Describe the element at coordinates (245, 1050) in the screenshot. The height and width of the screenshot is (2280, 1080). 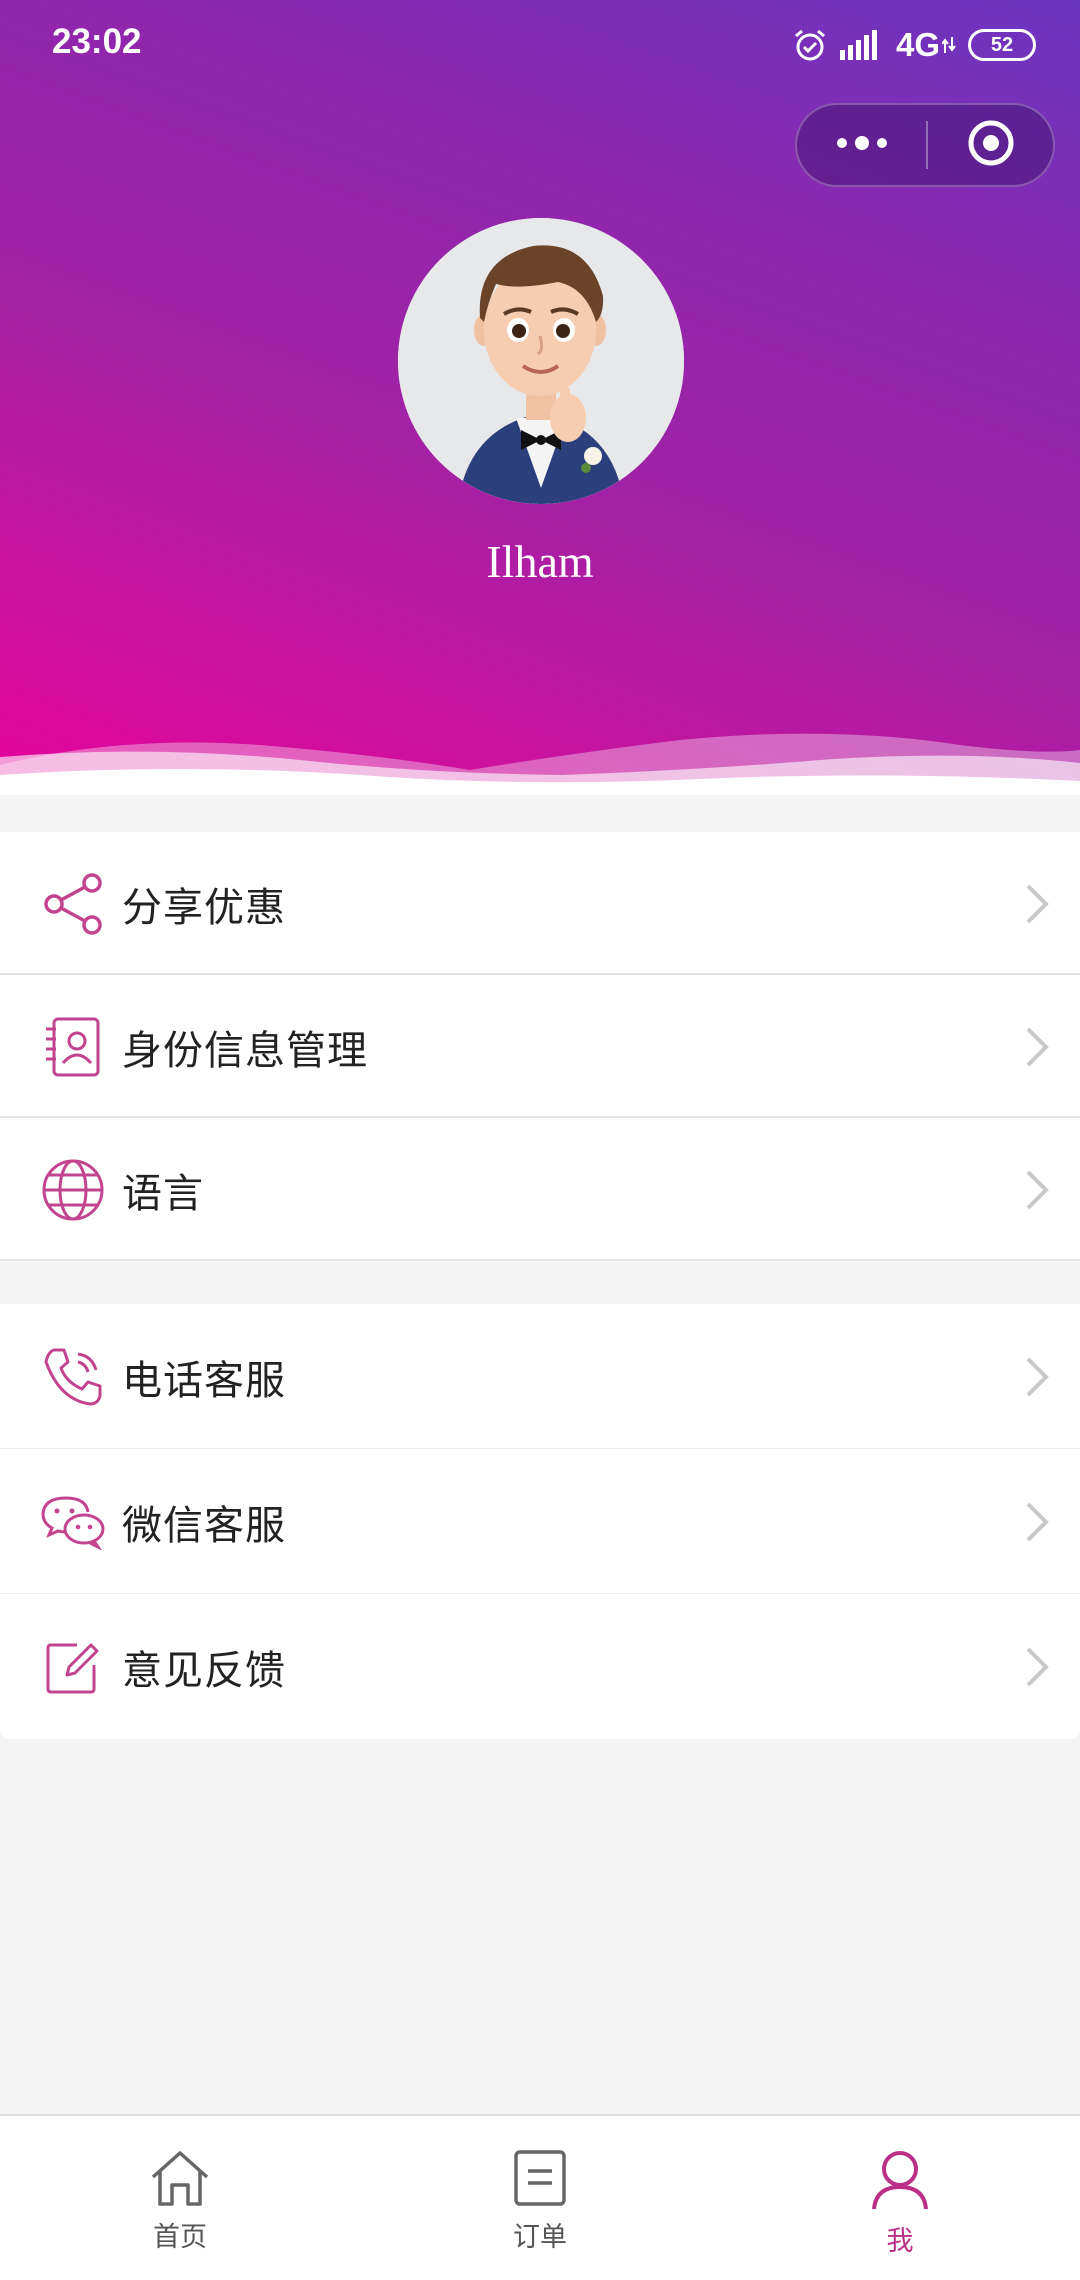
I see `menu-label: 身份信息管理` at that location.